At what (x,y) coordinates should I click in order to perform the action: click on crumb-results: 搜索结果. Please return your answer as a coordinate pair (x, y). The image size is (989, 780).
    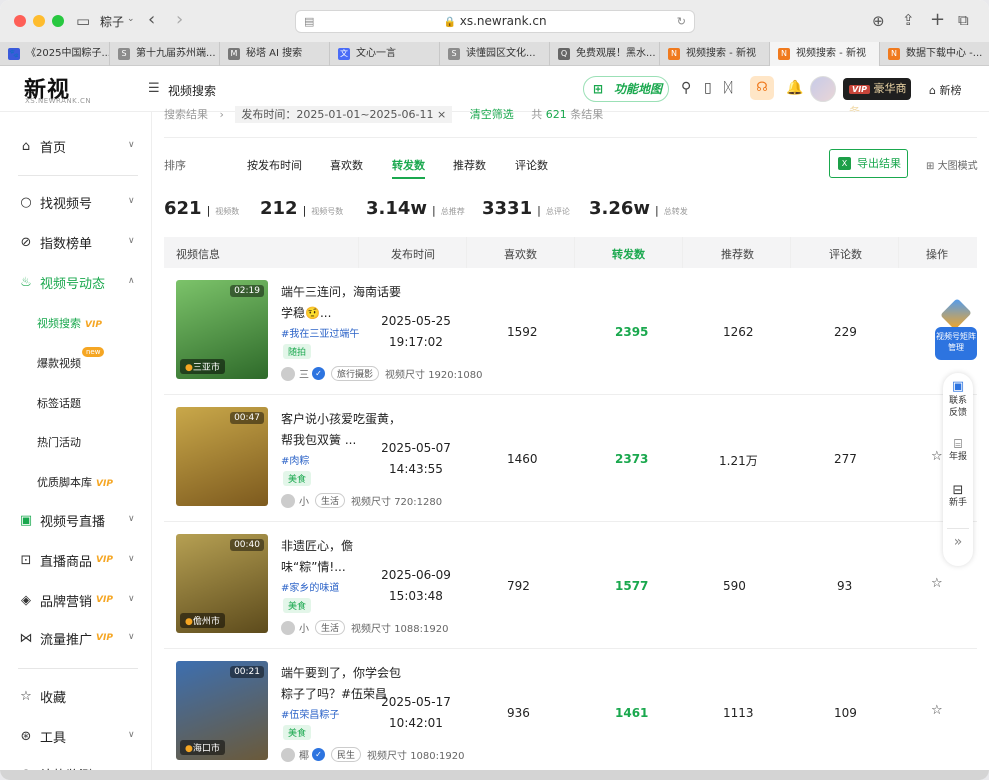
    Looking at the image, I should click on (186, 114).